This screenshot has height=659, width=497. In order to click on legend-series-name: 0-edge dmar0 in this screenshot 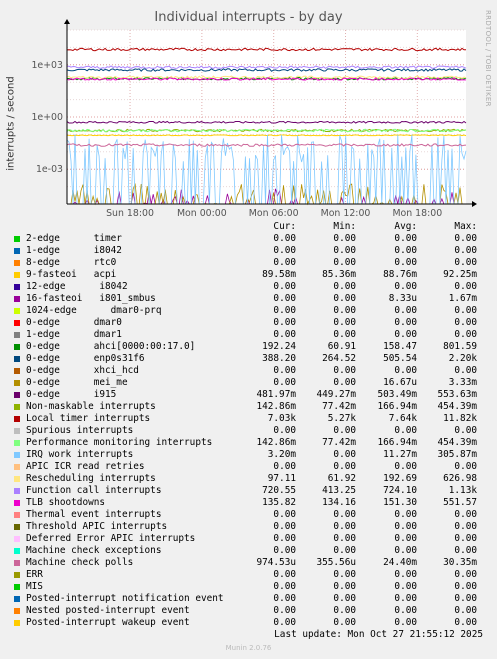, I will do `click(74, 322)`.